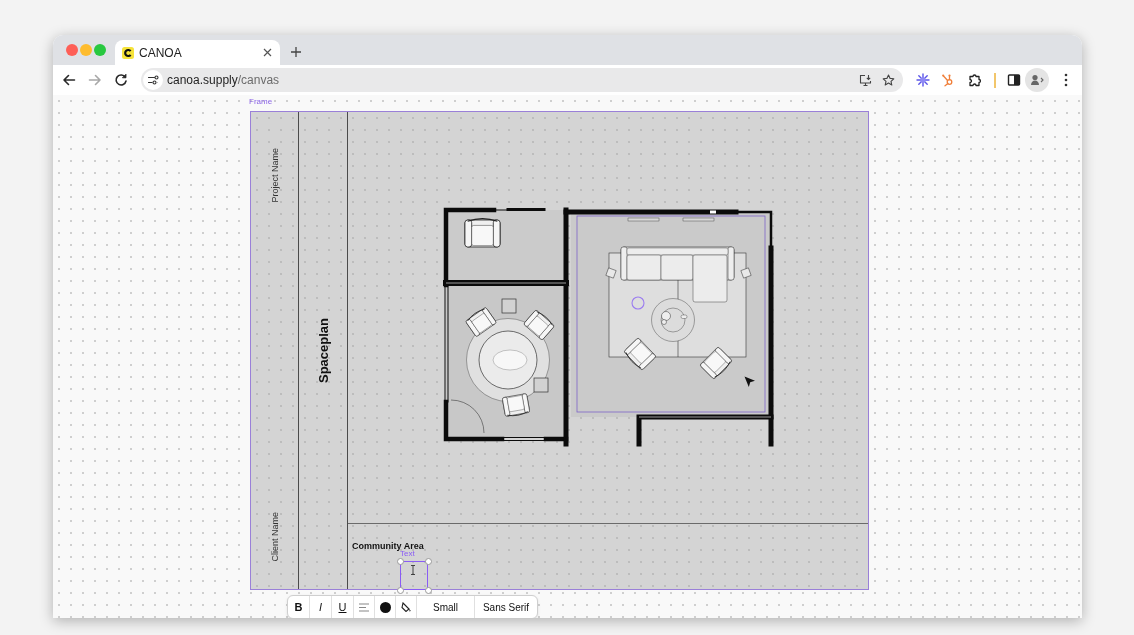 This screenshot has height=635, width=1134. Describe the element at coordinates (323, 350) in the screenshot. I see `sheet-title: Spaceplan` at that location.